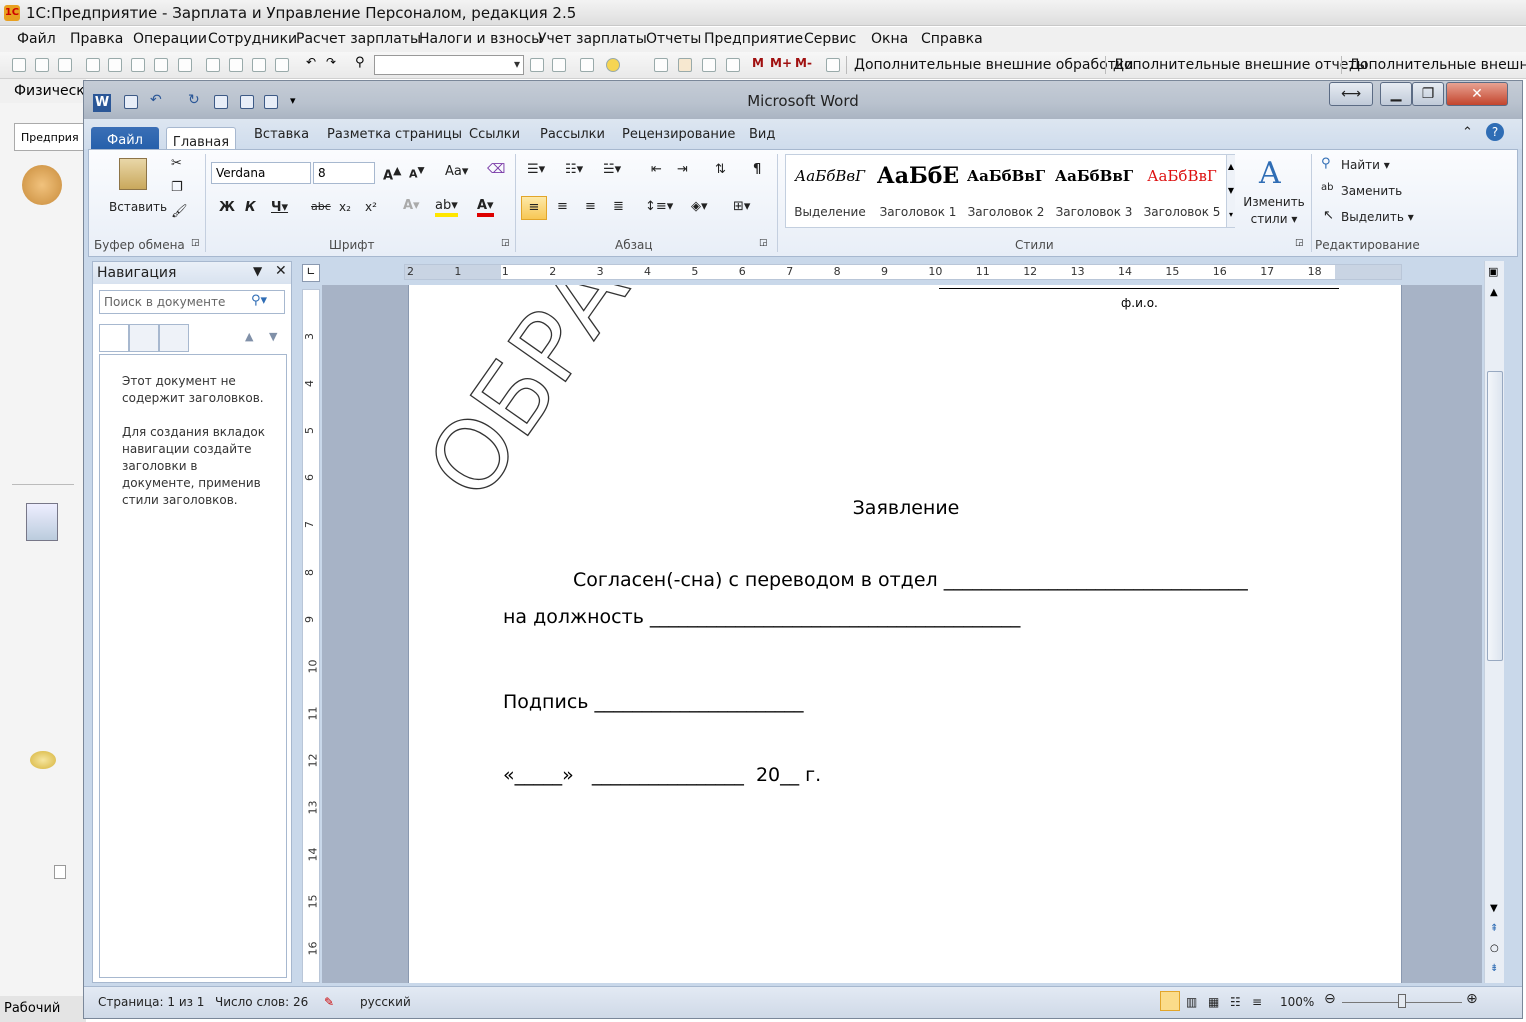 This screenshot has height=1022, width=1526. What do you see at coordinates (456, 171) in the screenshot?
I see `change-case-icon: Aa▾` at bounding box center [456, 171].